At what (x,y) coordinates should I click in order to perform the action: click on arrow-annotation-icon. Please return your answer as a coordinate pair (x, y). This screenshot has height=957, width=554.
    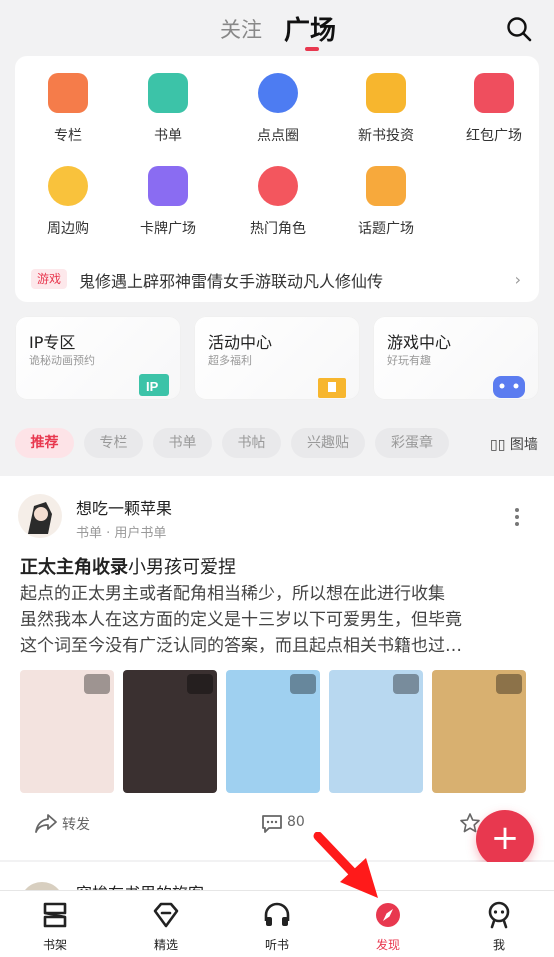
    Looking at the image, I should click on (345, 865).